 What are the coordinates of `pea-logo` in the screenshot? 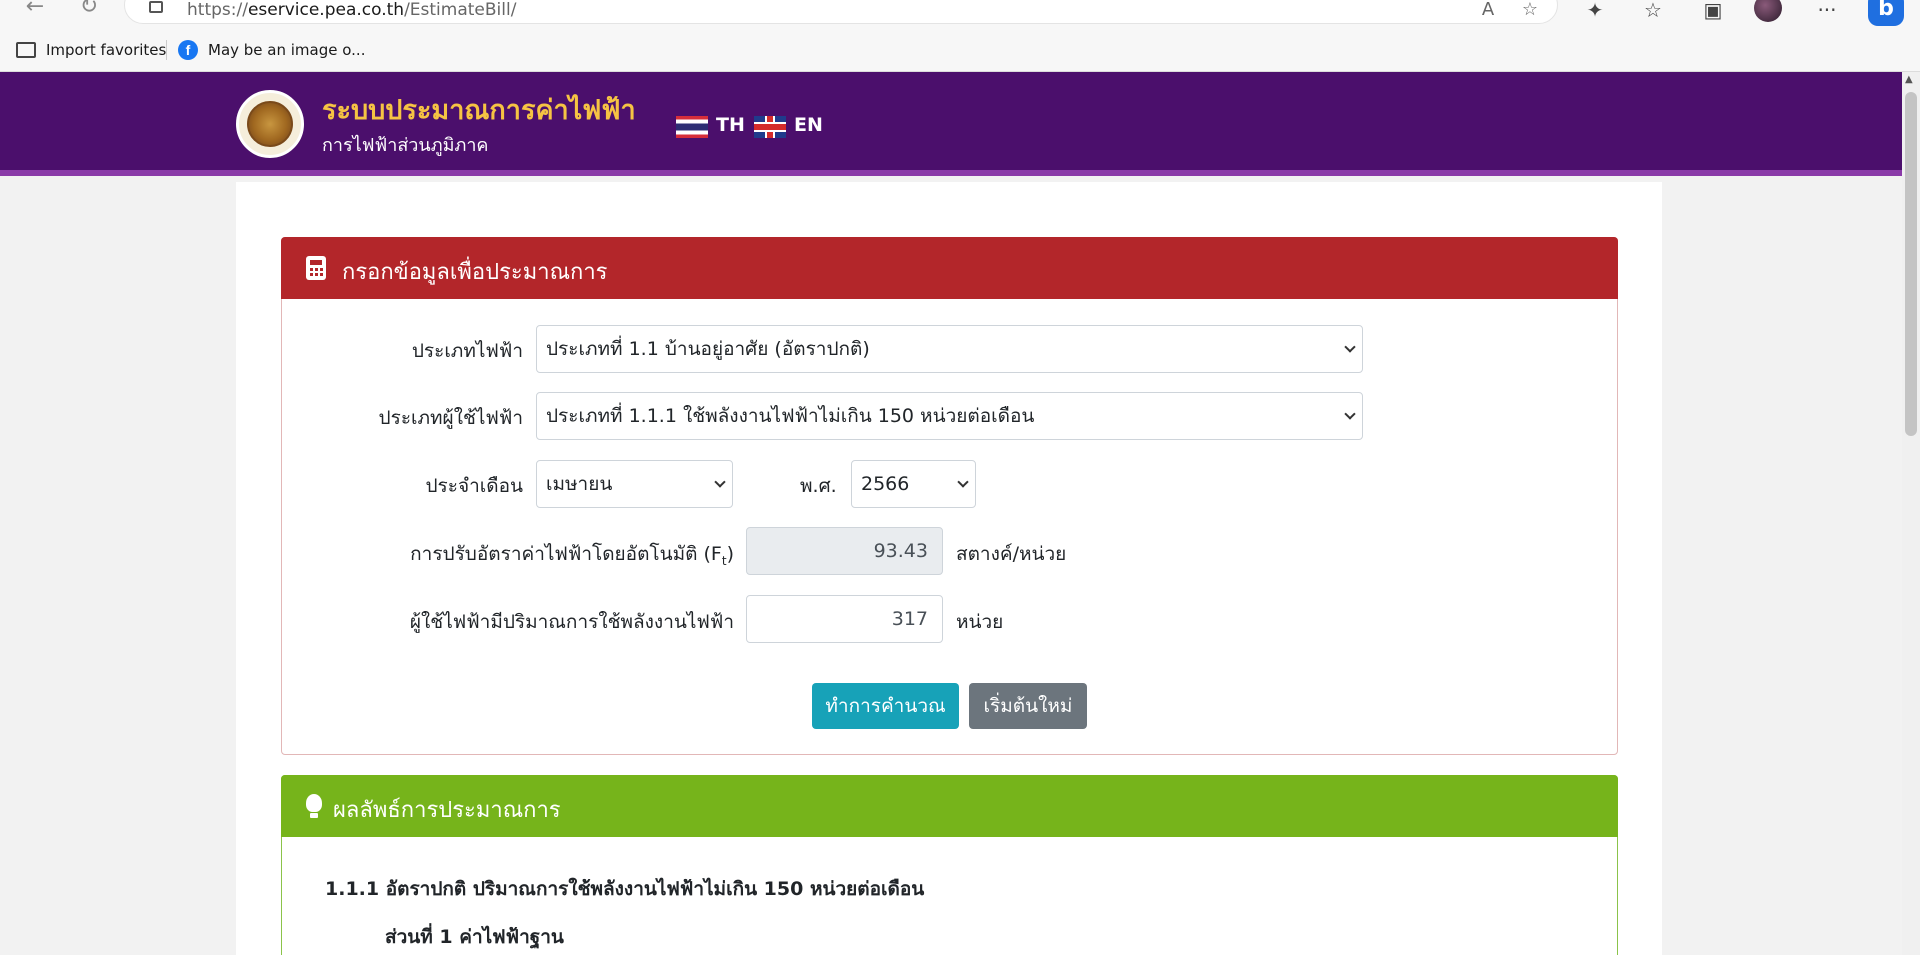 It's located at (270, 124).